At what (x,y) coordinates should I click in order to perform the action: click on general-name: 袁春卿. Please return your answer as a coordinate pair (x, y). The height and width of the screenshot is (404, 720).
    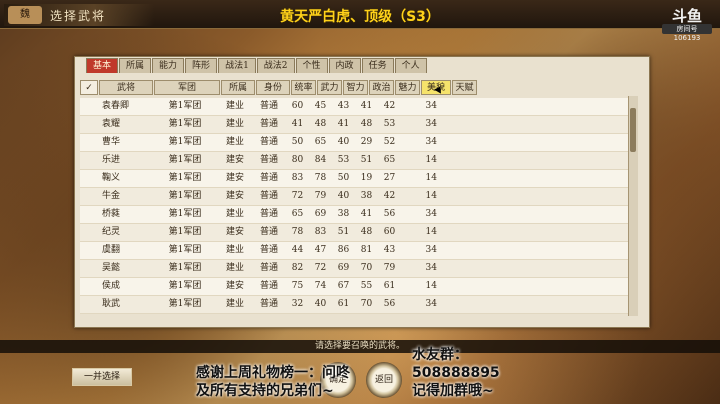
    Looking at the image, I should click on (116, 106).